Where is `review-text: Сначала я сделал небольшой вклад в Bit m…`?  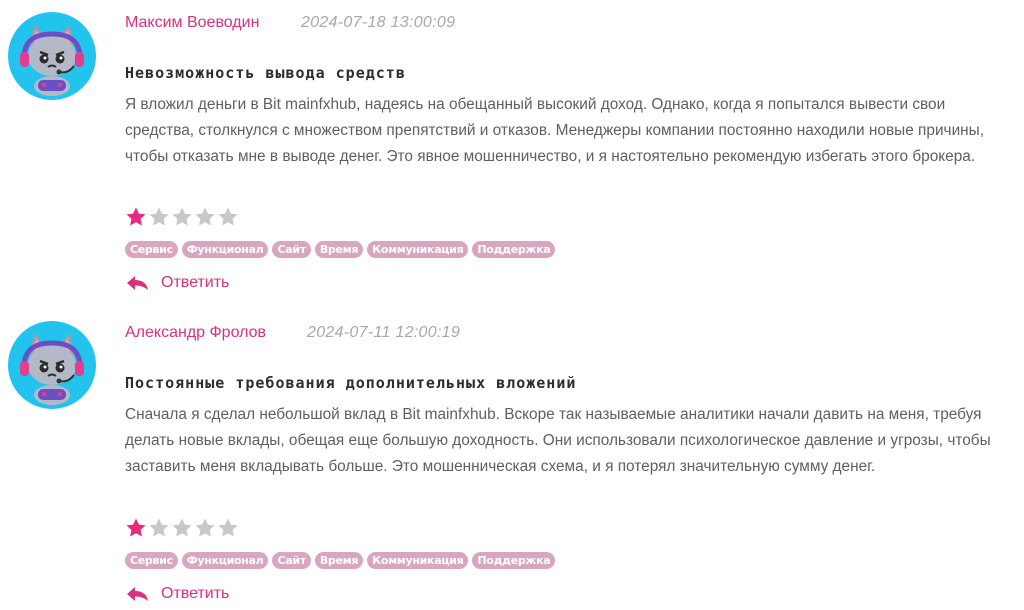 review-text: Сначала я сделал небольшой вклад в Bit m… is located at coordinates (558, 440).